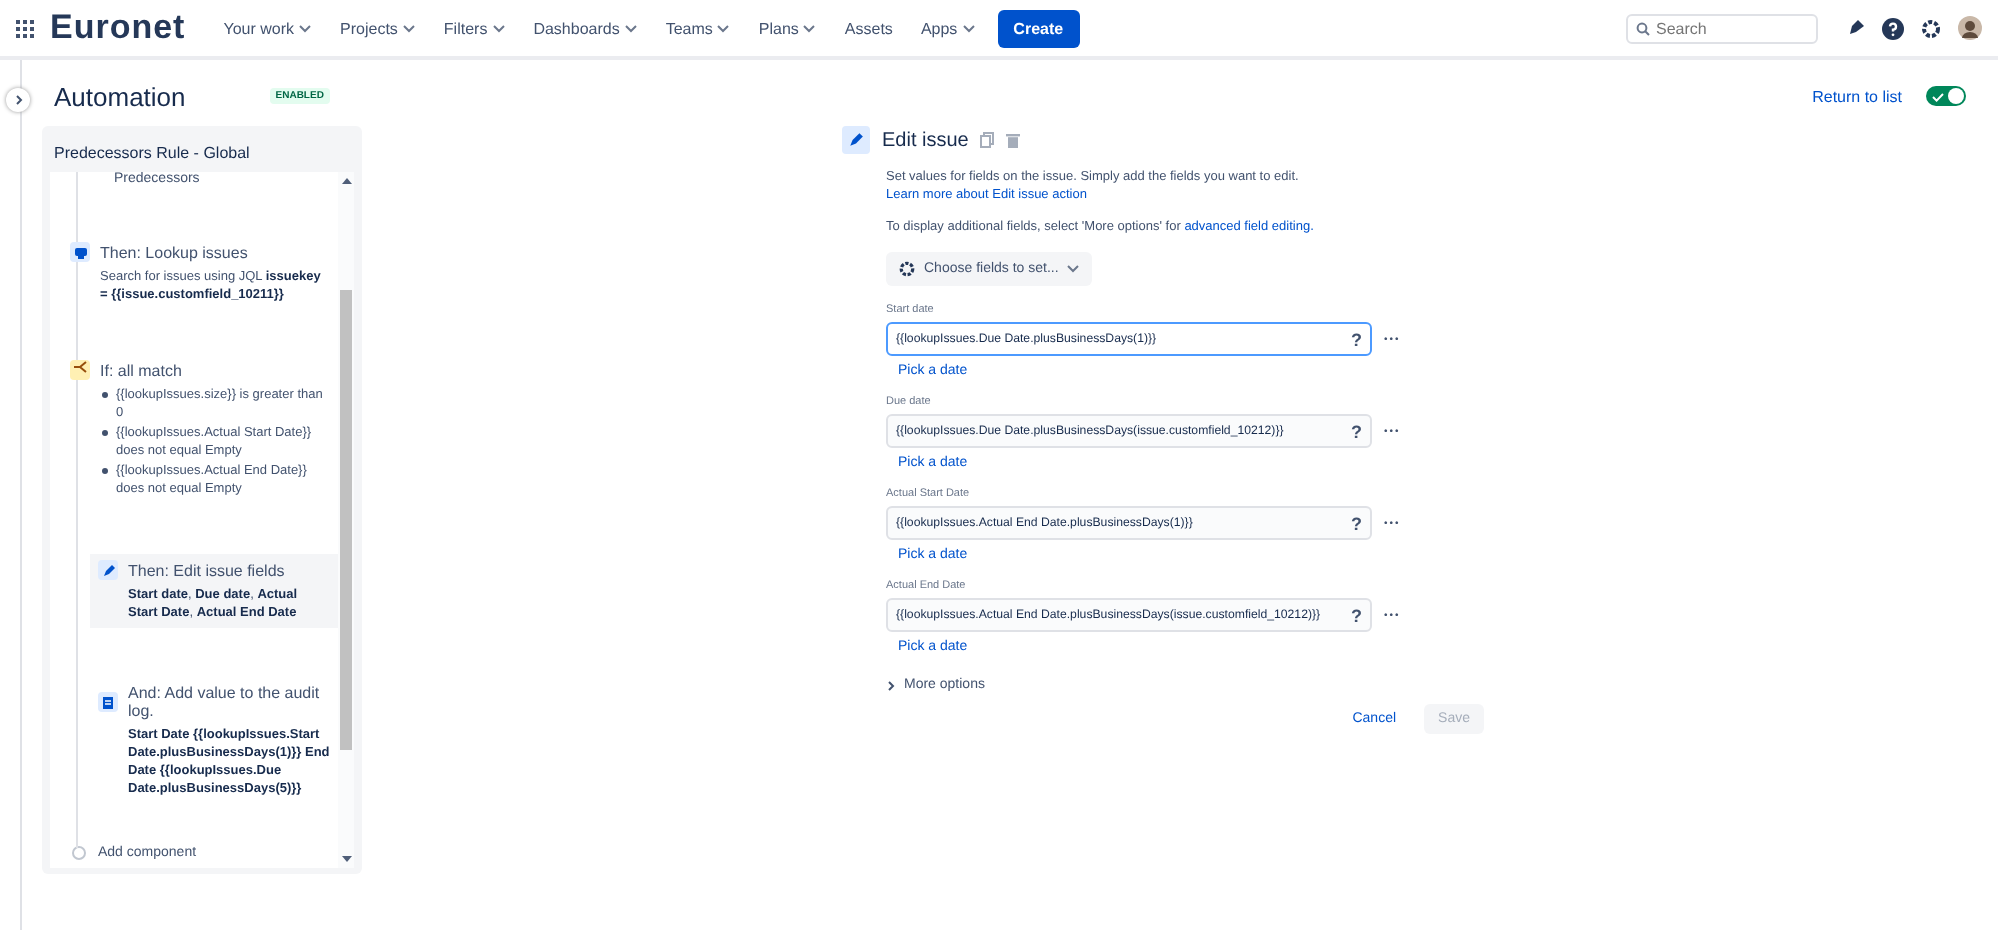 Image resolution: width=1998 pixels, height=930 pixels. What do you see at coordinates (378, 28) in the screenshot?
I see `nav-menu-item: Projects` at bounding box center [378, 28].